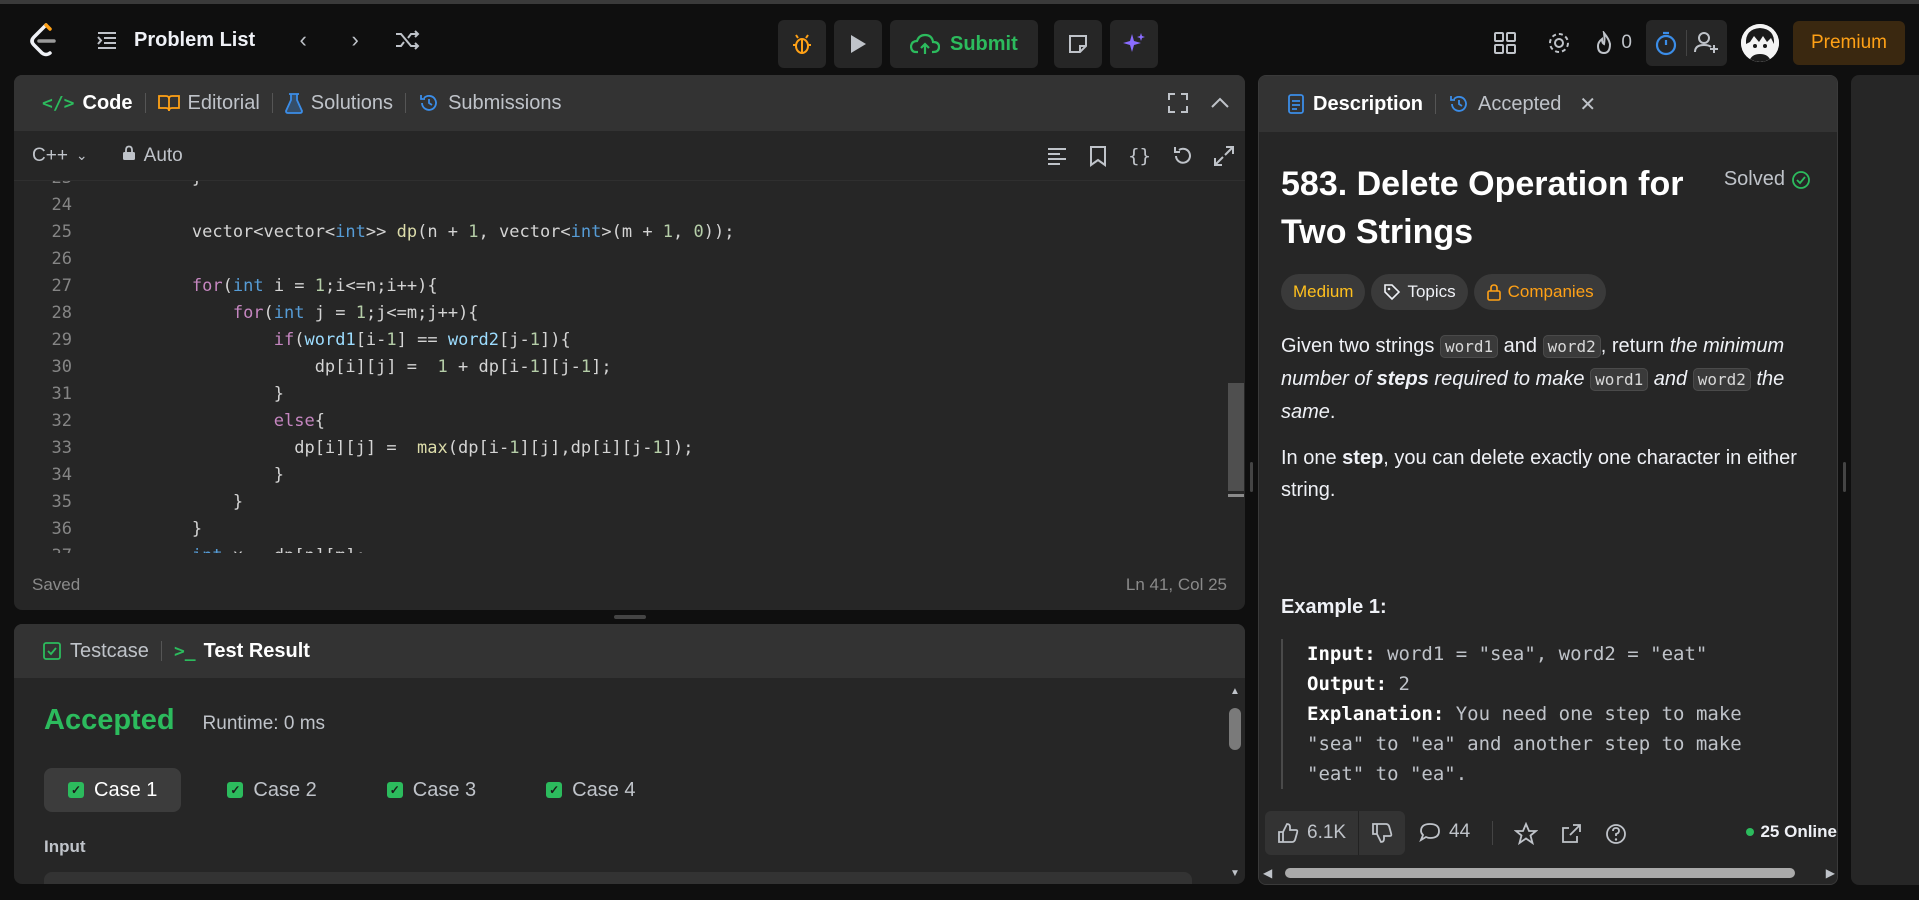 The image size is (1919, 900). Describe the element at coordinates (1133, 44) in the screenshot. I see `ai-assist-button` at that location.